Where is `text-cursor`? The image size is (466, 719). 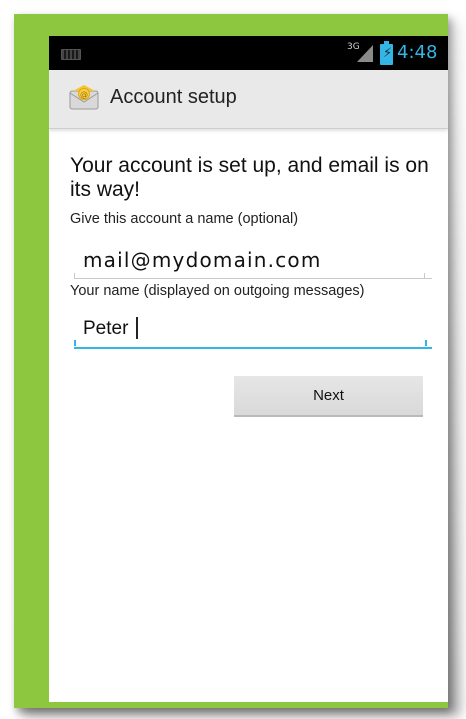
text-cursor is located at coordinates (137, 328).